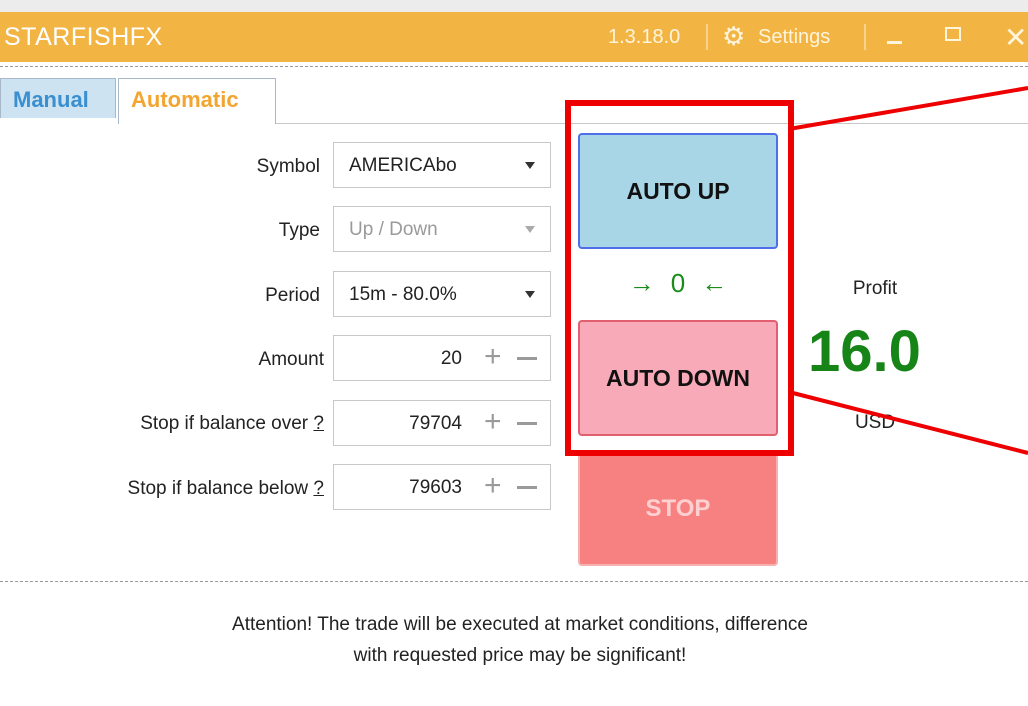  What do you see at coordinates (520, 655) in the screenshot?
I see `attention-line-2: with requested price may be significant!` at bounding box center [520, 655].